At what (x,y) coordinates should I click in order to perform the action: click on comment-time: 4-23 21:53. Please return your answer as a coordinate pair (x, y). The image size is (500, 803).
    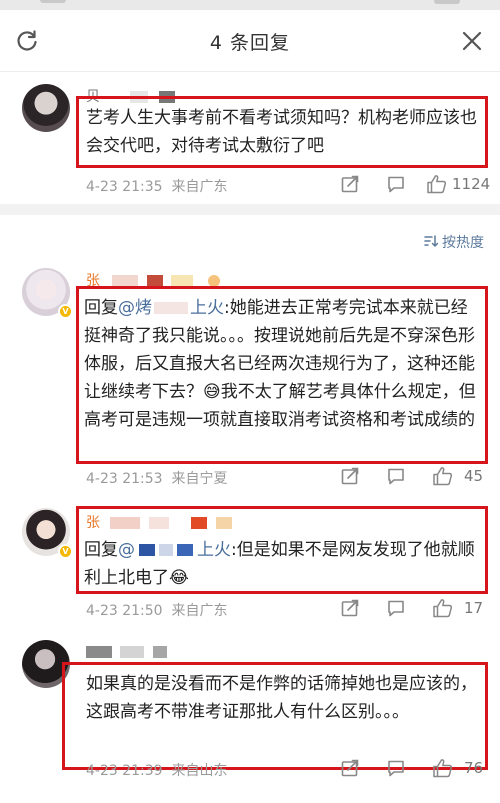
    Looking at the image, I should click on (124, 479).